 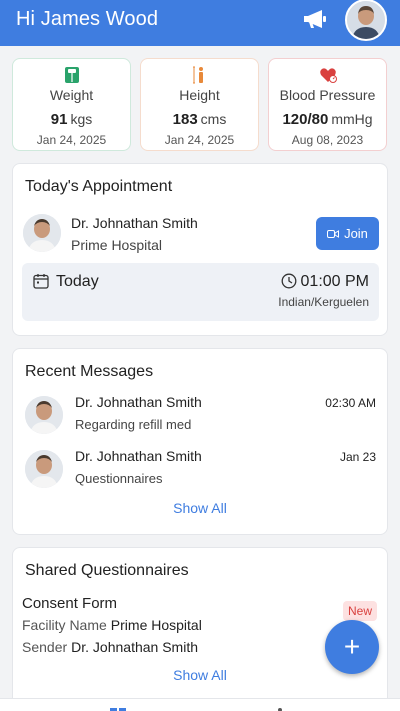 What do you see at coordinates (87, 19) in the screenshot?
I see `greeting-title: Hi James Wood` at bounding box center [87, 19].